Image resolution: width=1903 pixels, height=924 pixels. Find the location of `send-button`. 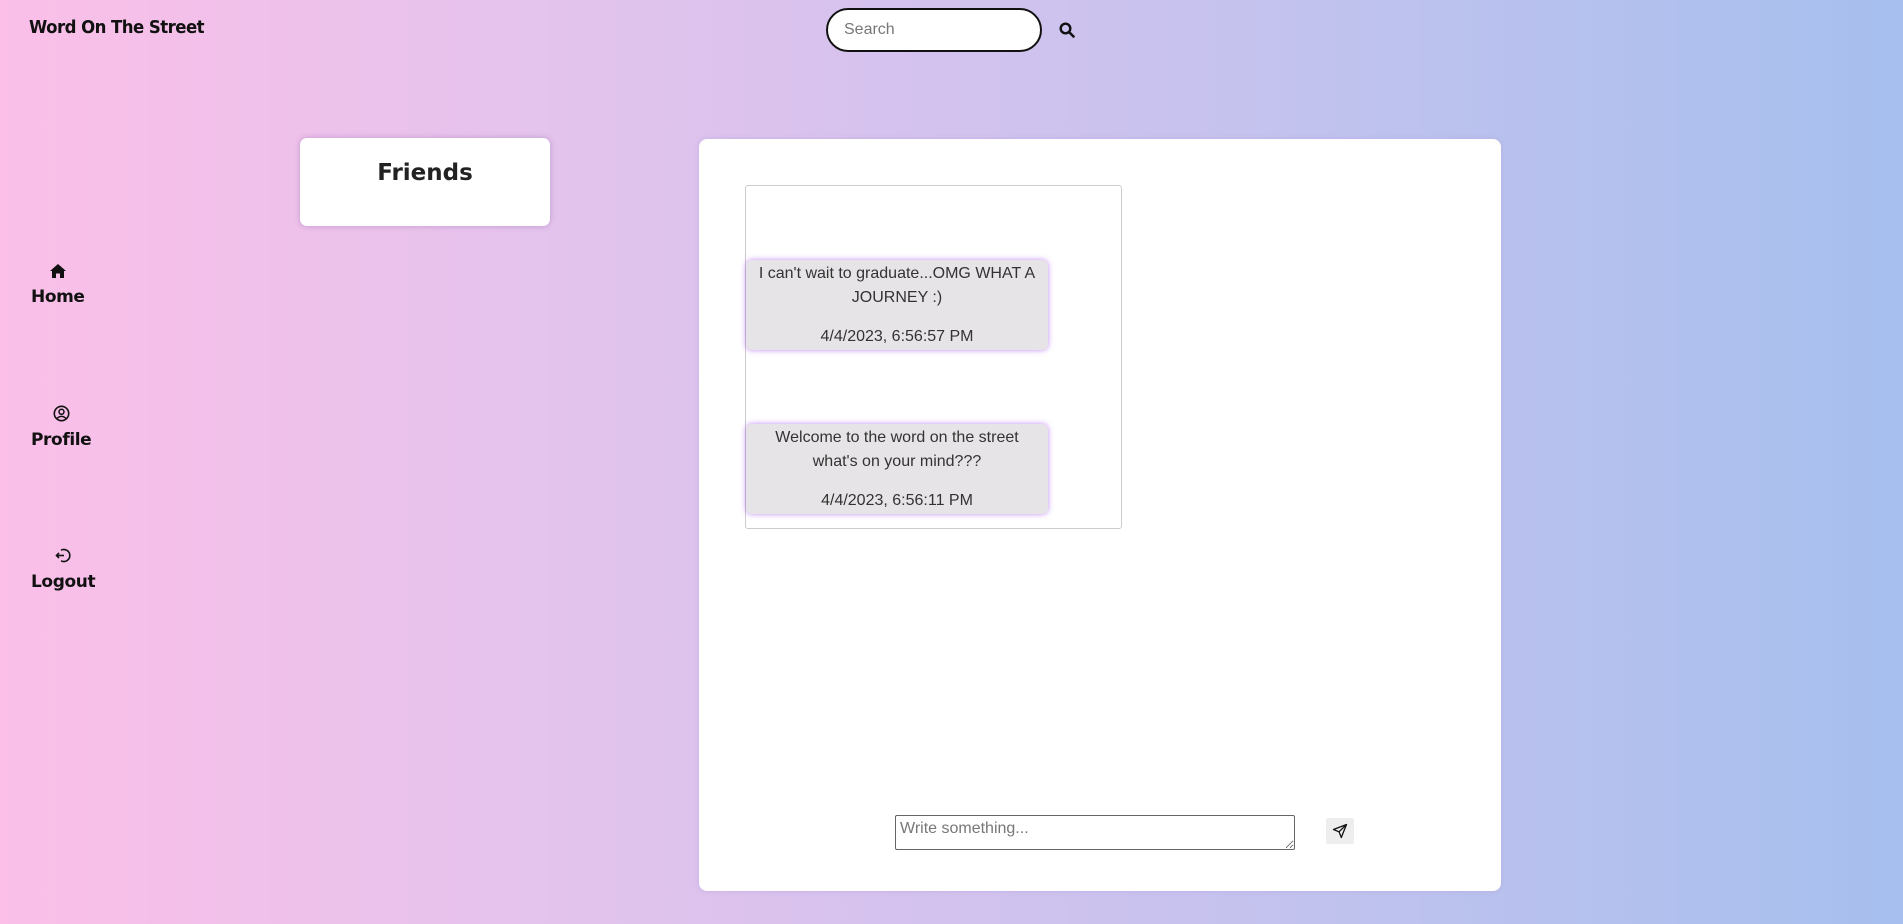

send-button is located at coordinates (1340, 830).